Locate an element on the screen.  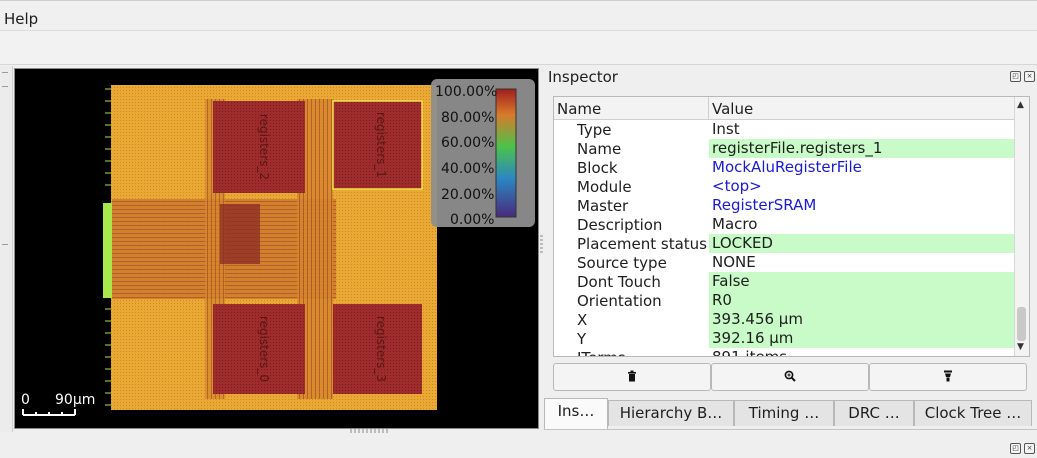
table-row: Name registerFile.registers_1 is located at coordinates (784, 148).